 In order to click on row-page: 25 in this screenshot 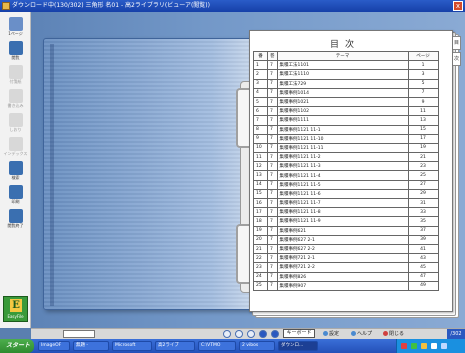, I will do `click(423, 175)`.